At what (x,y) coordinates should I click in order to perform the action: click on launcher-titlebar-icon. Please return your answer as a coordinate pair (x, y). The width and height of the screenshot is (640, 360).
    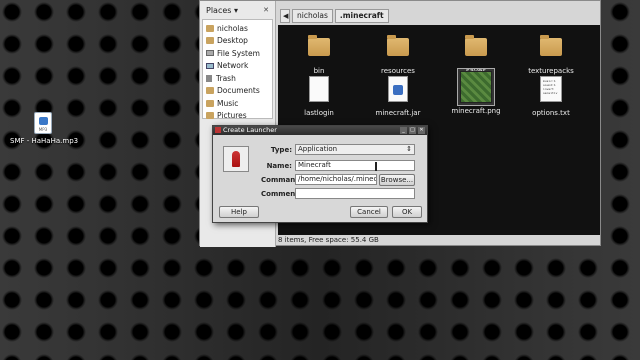
    Looking at the image, I should click on (218, 130).